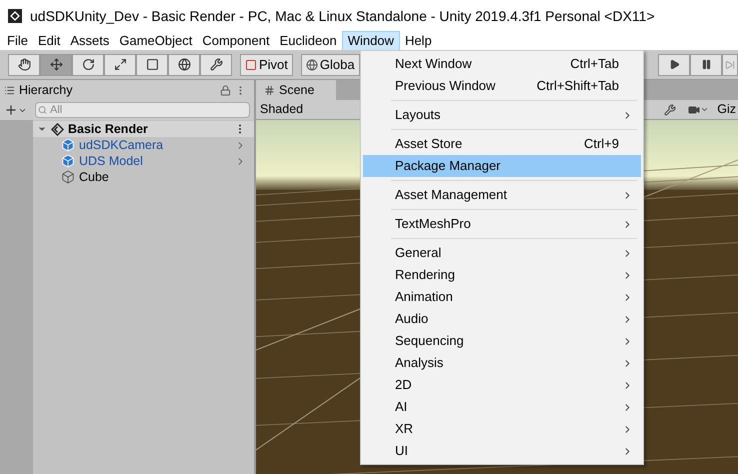 The image size is (738, 474). I want to click on menu-item: GameObject, so click(156, 41).